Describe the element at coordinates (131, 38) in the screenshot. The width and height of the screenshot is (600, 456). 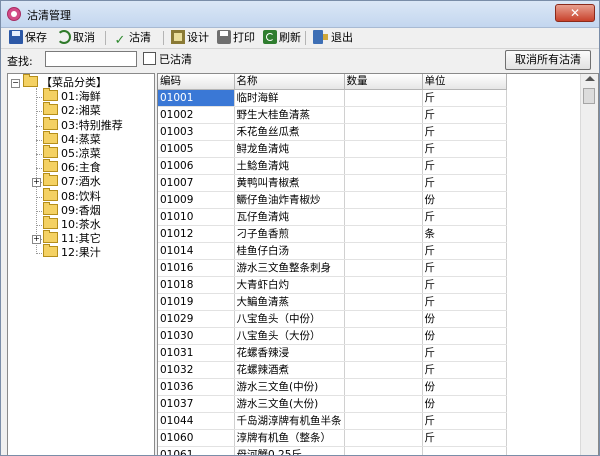
I see `soldout-button: ✓ 沽清` at that location.